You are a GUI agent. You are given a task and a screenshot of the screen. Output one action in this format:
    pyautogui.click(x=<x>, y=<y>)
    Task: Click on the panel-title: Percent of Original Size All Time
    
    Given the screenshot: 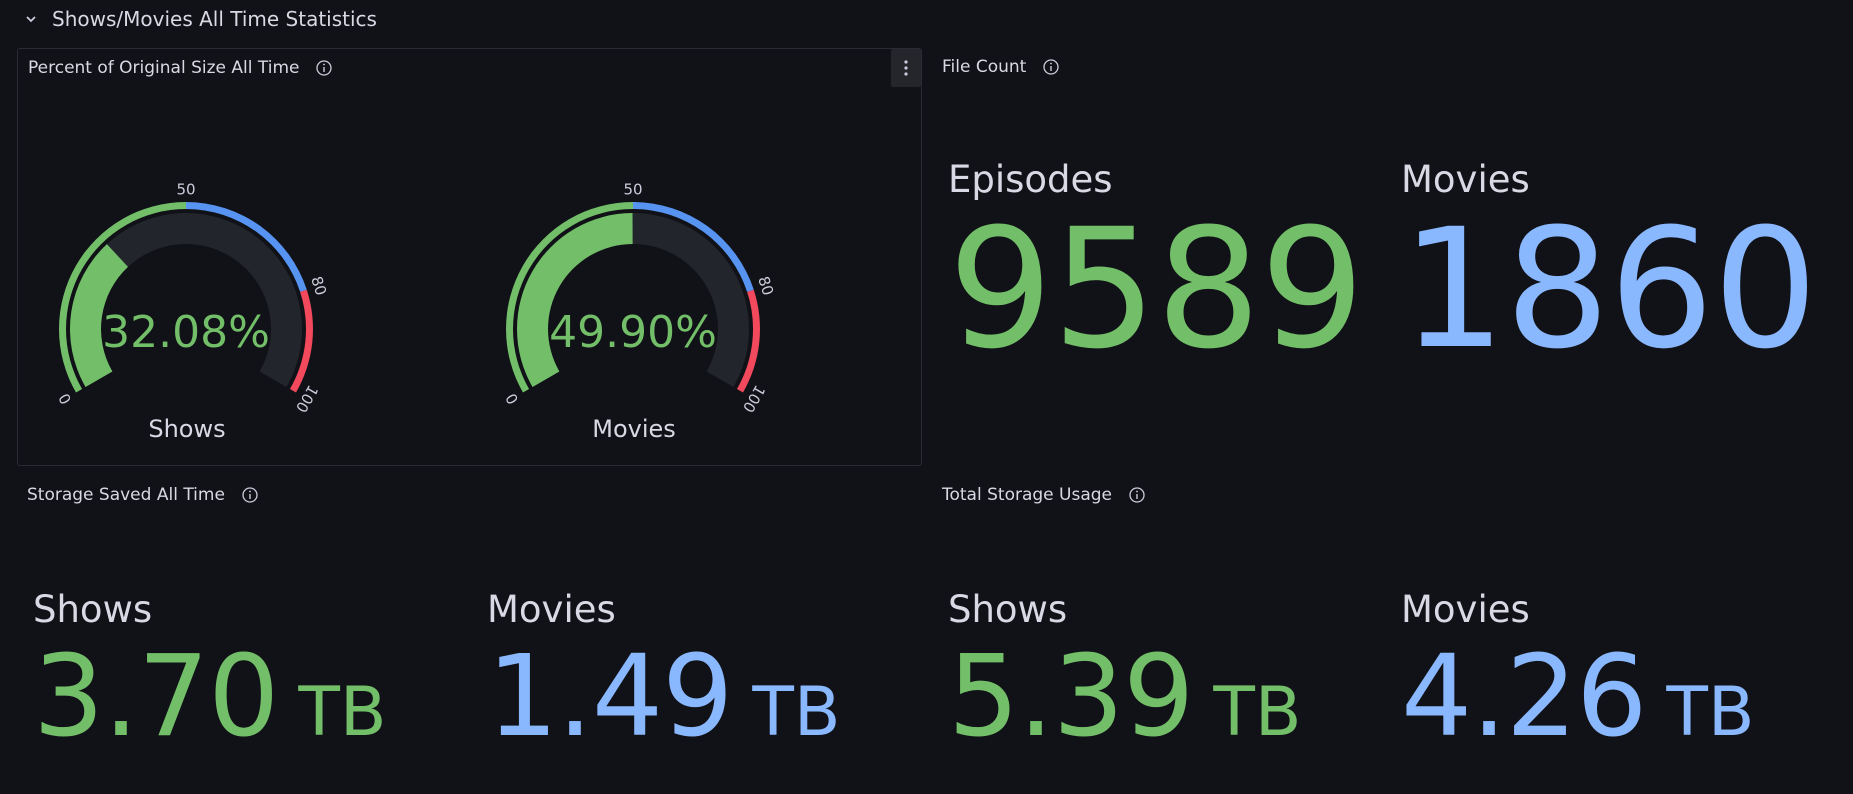 What is the action you would take?
    pyautogui.click(x=180, y=68)
    